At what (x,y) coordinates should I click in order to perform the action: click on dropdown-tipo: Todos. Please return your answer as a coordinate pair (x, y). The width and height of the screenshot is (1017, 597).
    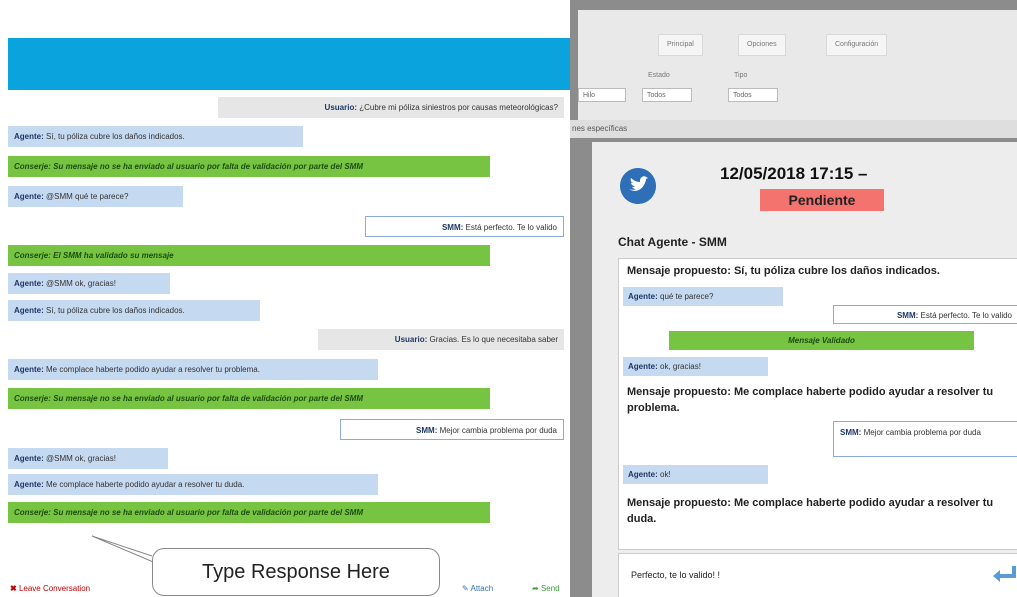
    Looking at the image, I should click on (753, 95).